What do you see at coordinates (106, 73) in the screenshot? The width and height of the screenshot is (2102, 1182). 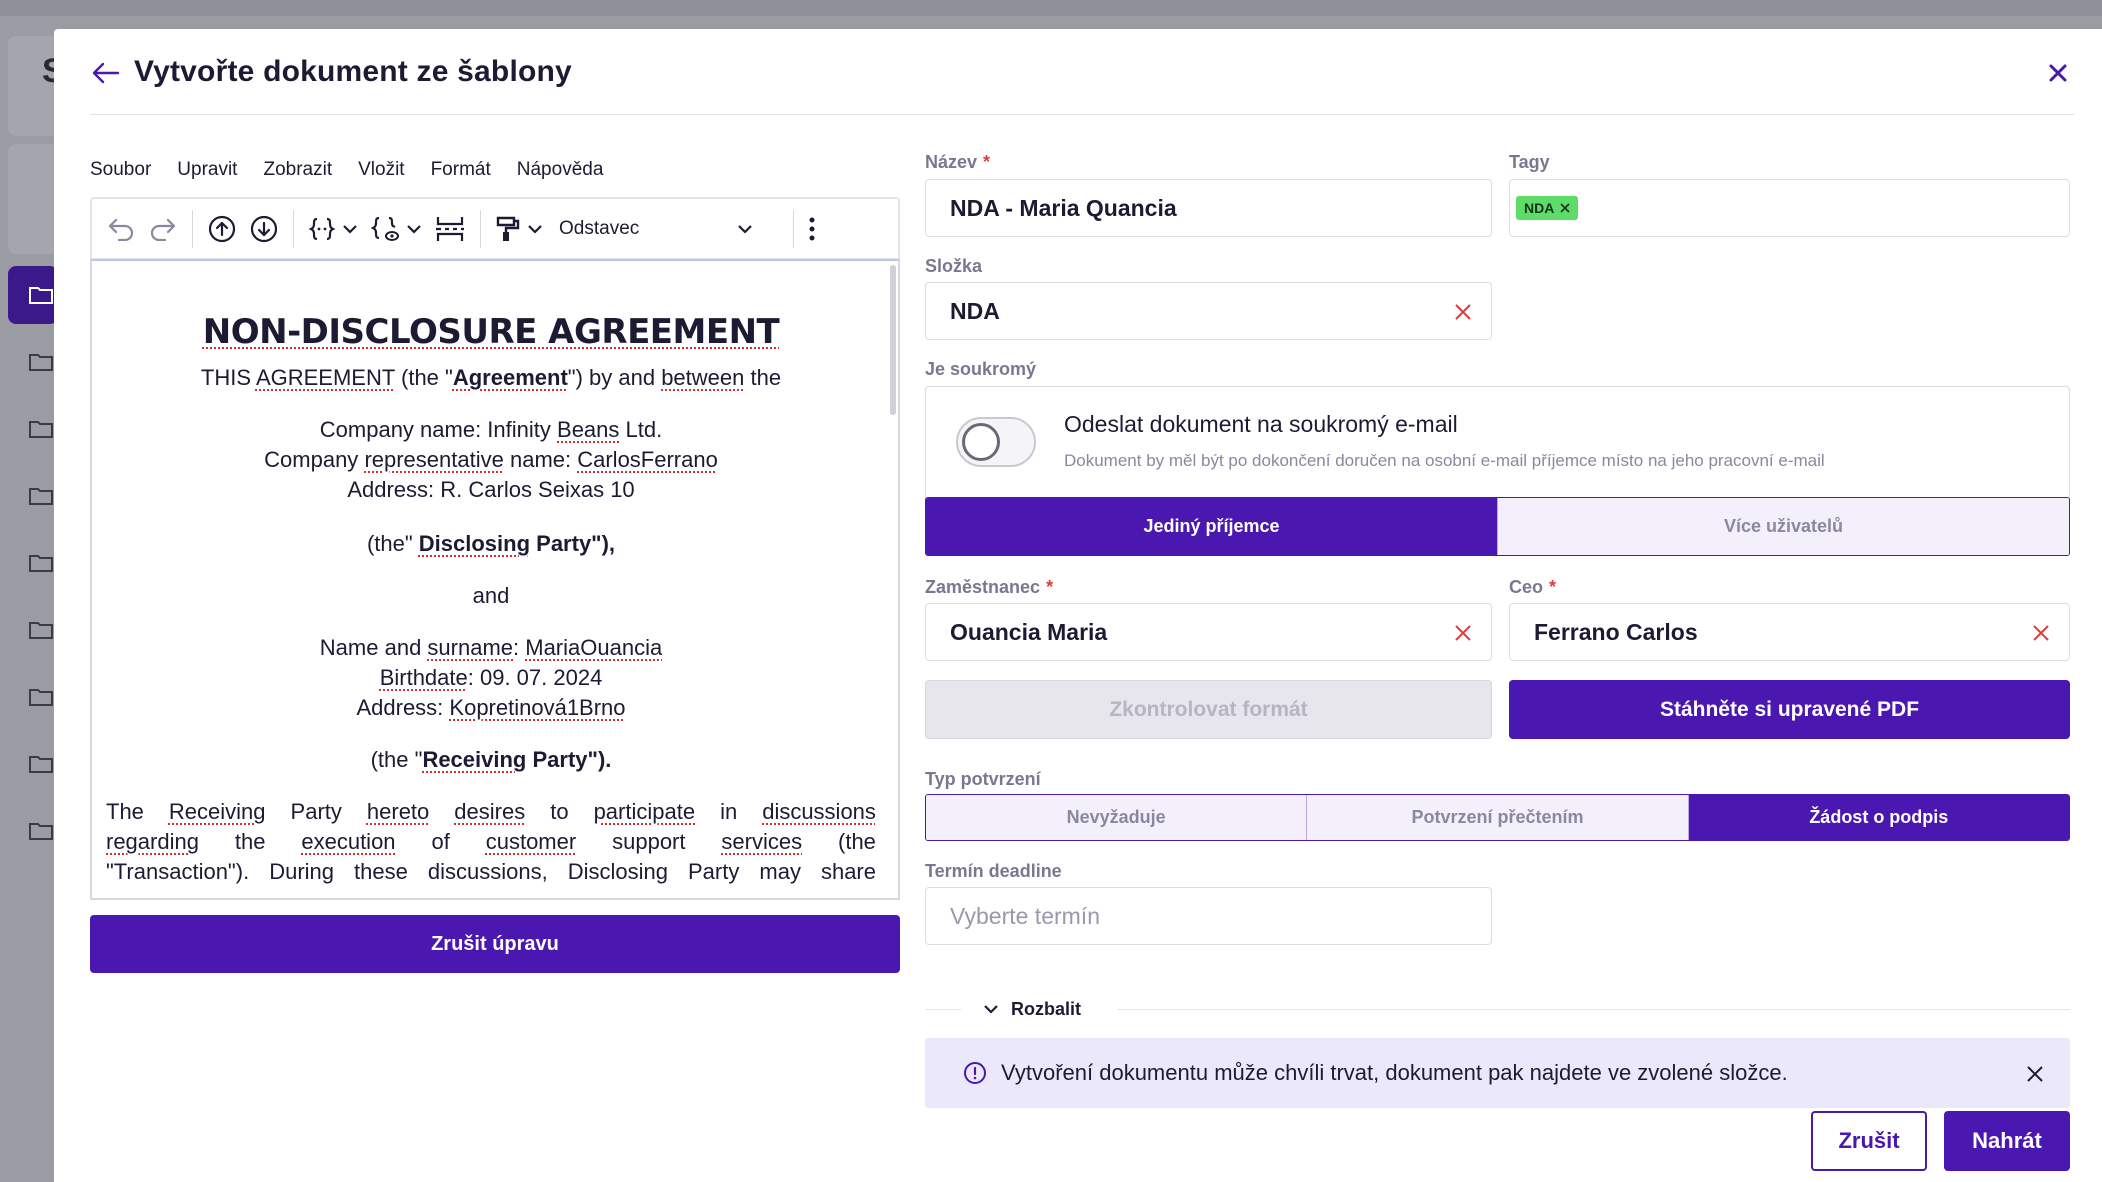 I see `back-button` at bounding box center [106, 73].